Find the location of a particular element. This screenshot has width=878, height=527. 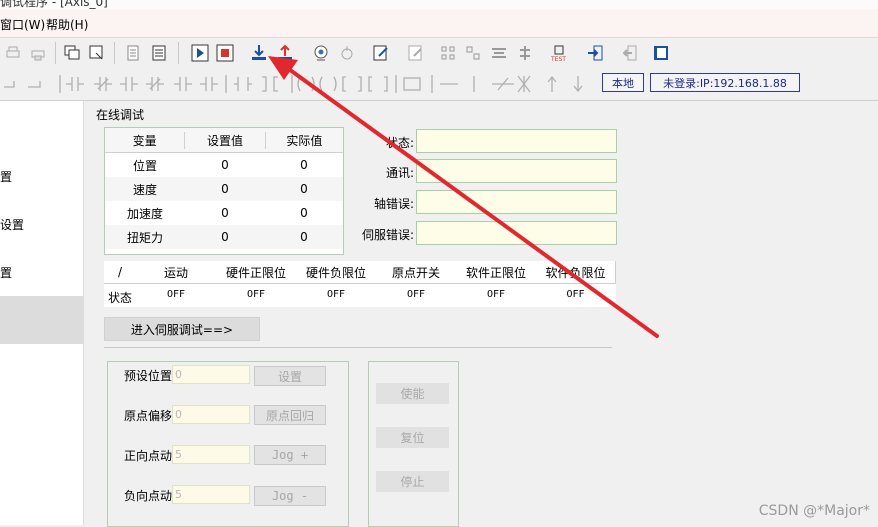

login-icon is located at coordinates (595, 53).